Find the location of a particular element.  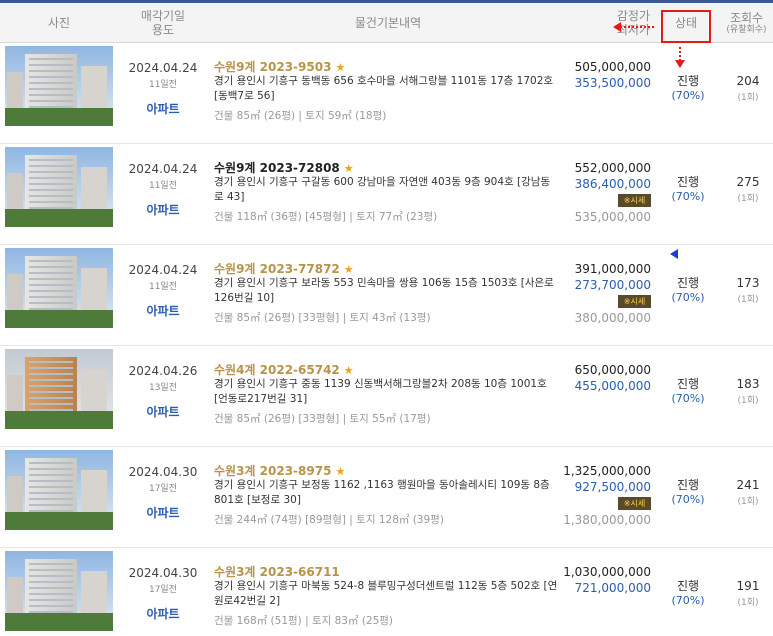

minimum-price: 386,400,000 is located at coordinates (612, 184).